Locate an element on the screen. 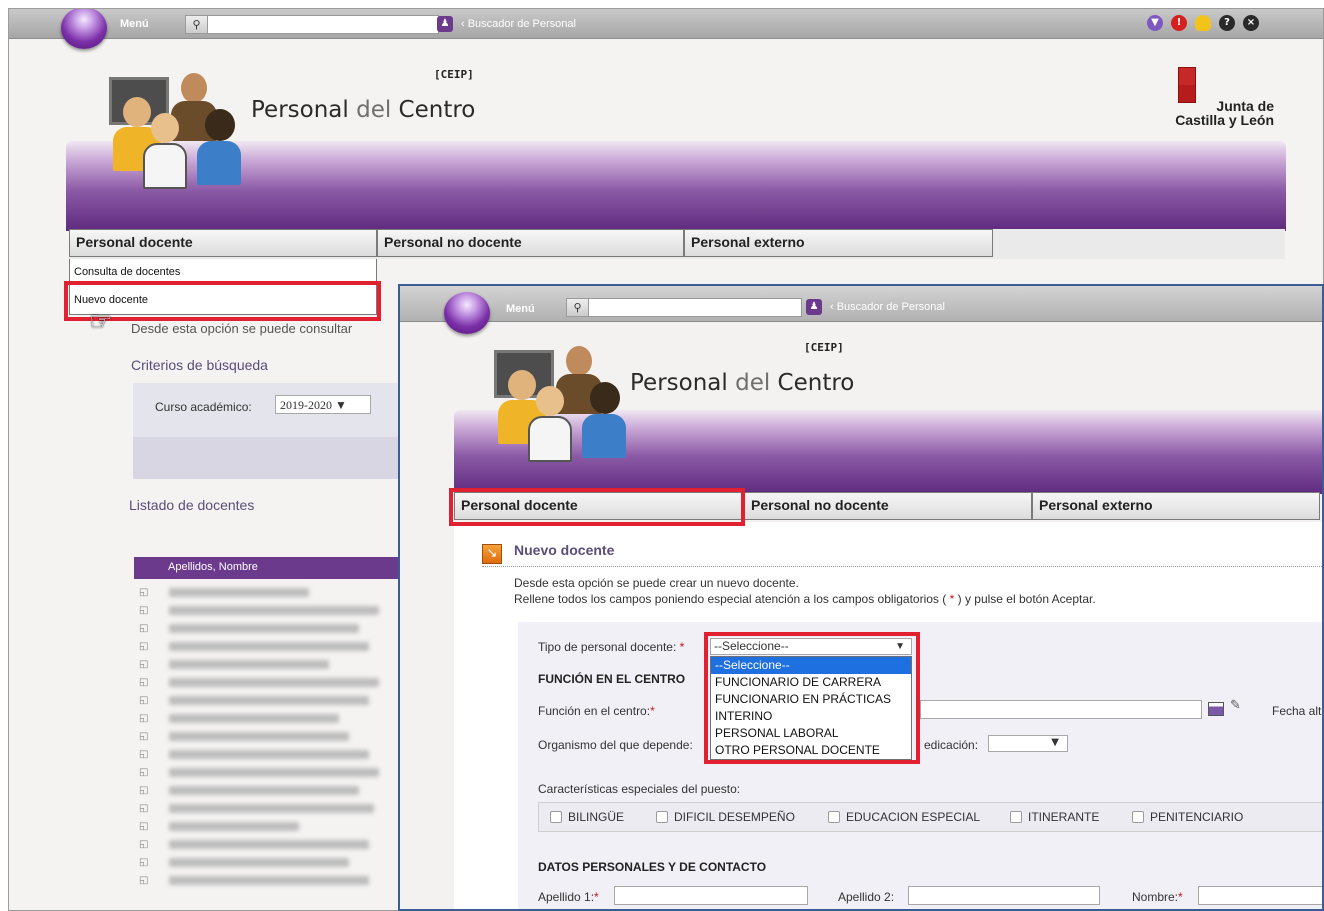  center-code: [CEIP] is located at coordinates (454, 74).